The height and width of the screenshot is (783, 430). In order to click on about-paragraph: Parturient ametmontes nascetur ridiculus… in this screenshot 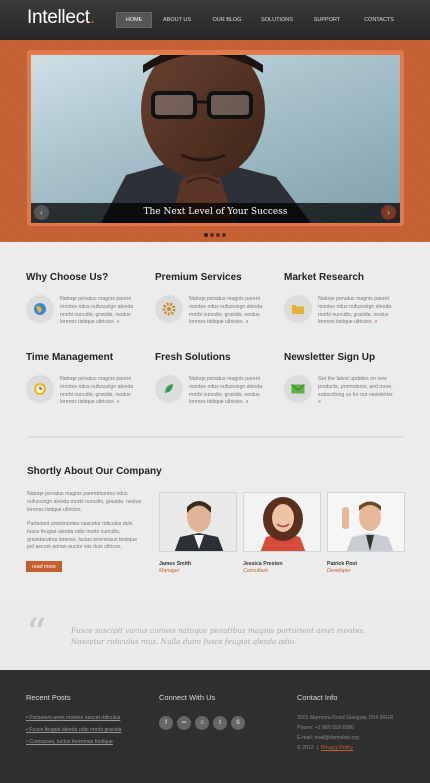, I will do `click(82, 536)`.